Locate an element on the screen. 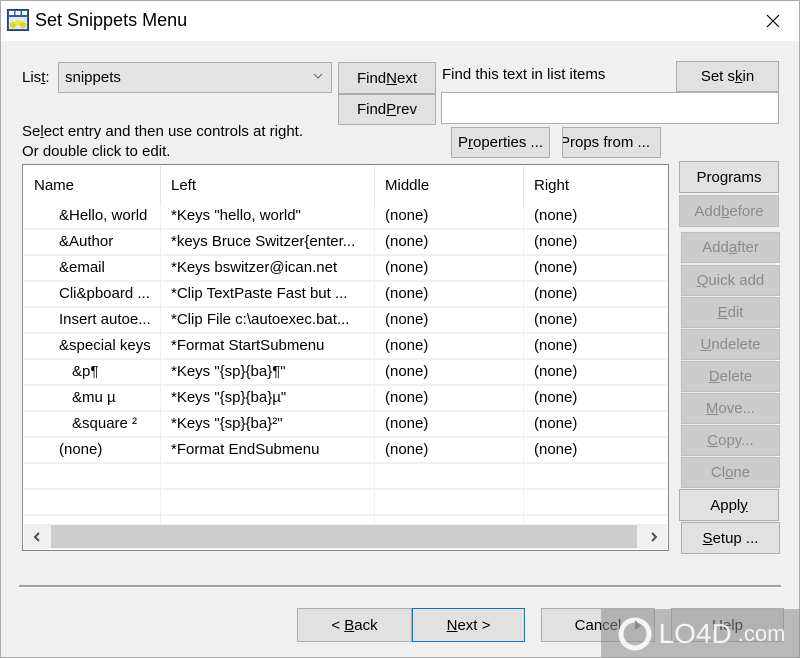 The width and height of the screenshot is (800, 658). list-label: List: is located at coordinates (36, 77).